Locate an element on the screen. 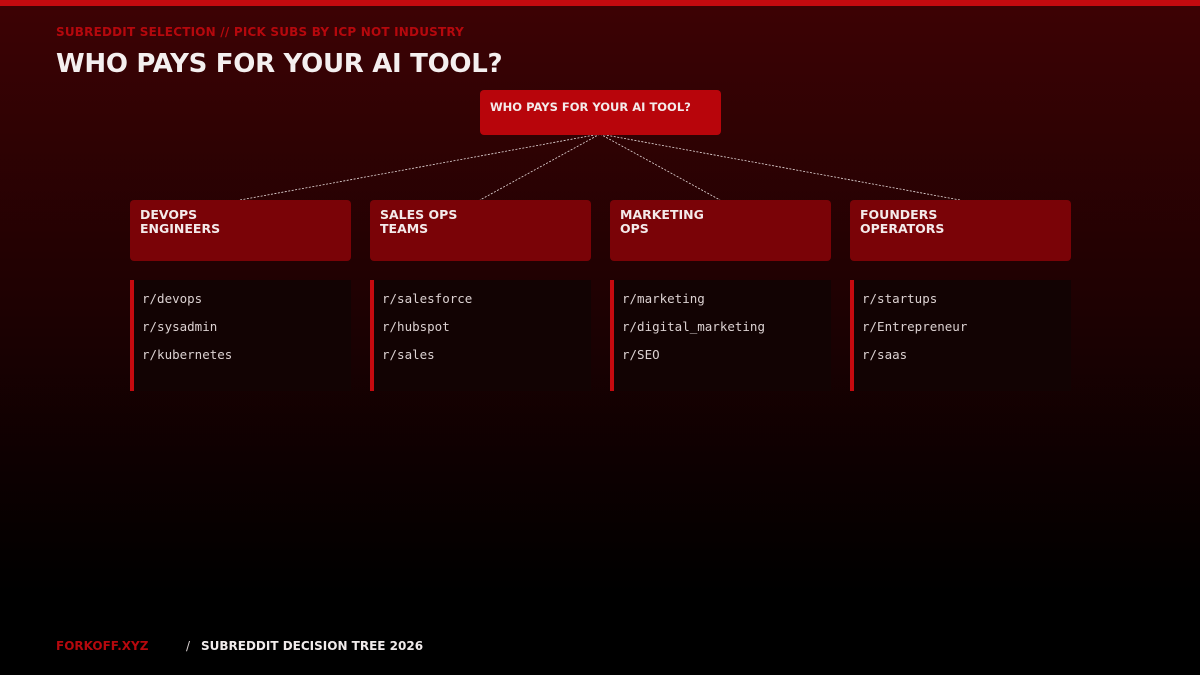  subreddit-item: r/sales is located at coordinates (408, 354).